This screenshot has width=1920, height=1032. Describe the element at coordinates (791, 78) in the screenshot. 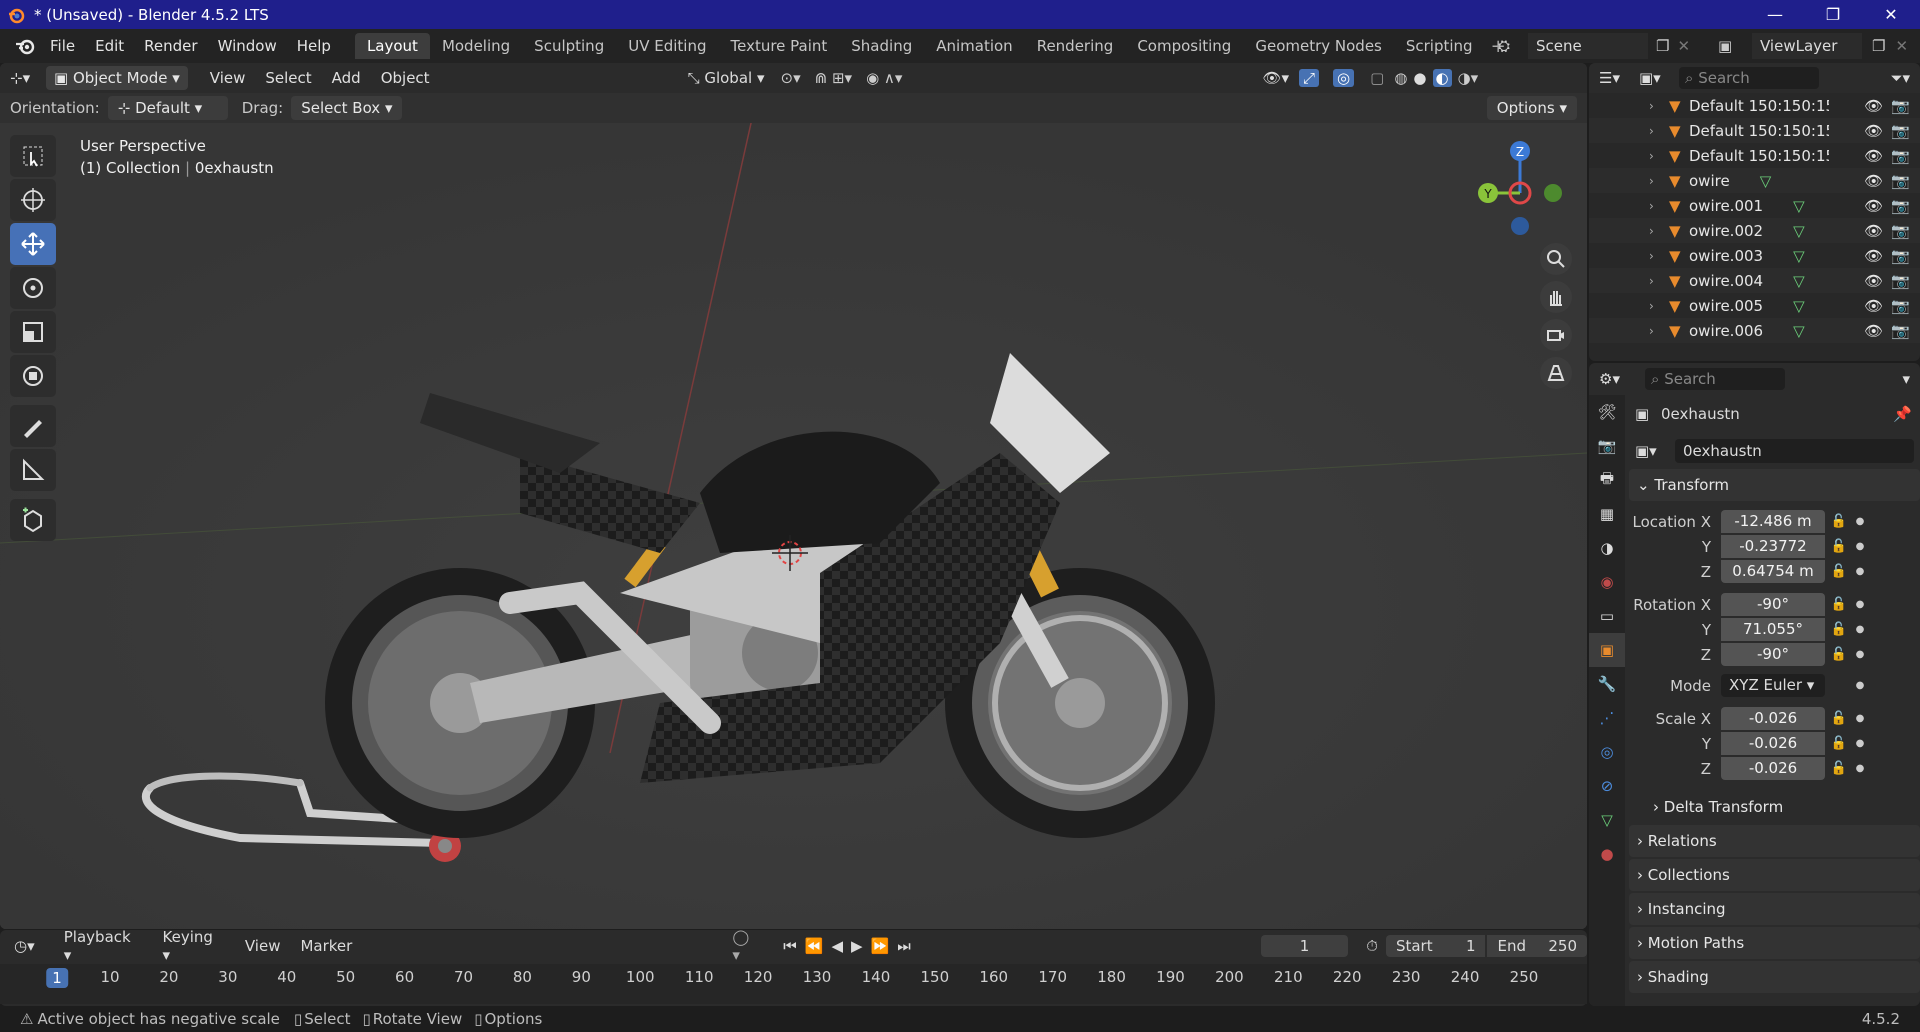

I see `pivot-icon: ⊙▾` at that location.